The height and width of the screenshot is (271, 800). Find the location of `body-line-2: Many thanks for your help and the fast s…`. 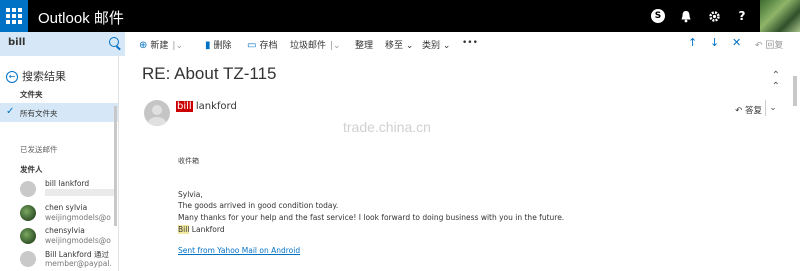

body-line-2: Many thanks for your help and the fast s… is located at coordinates (371, 217).